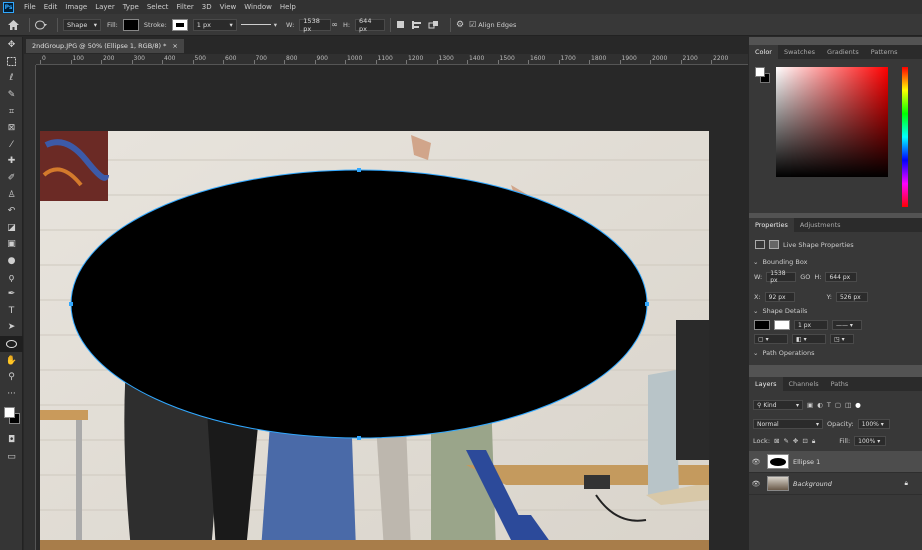 The width and height of the screenshot is (922, 550). Describe the element at coordinates (11, 194) in the screenshot. I see `clone-stamp-tool-icon: ♙` at that location.